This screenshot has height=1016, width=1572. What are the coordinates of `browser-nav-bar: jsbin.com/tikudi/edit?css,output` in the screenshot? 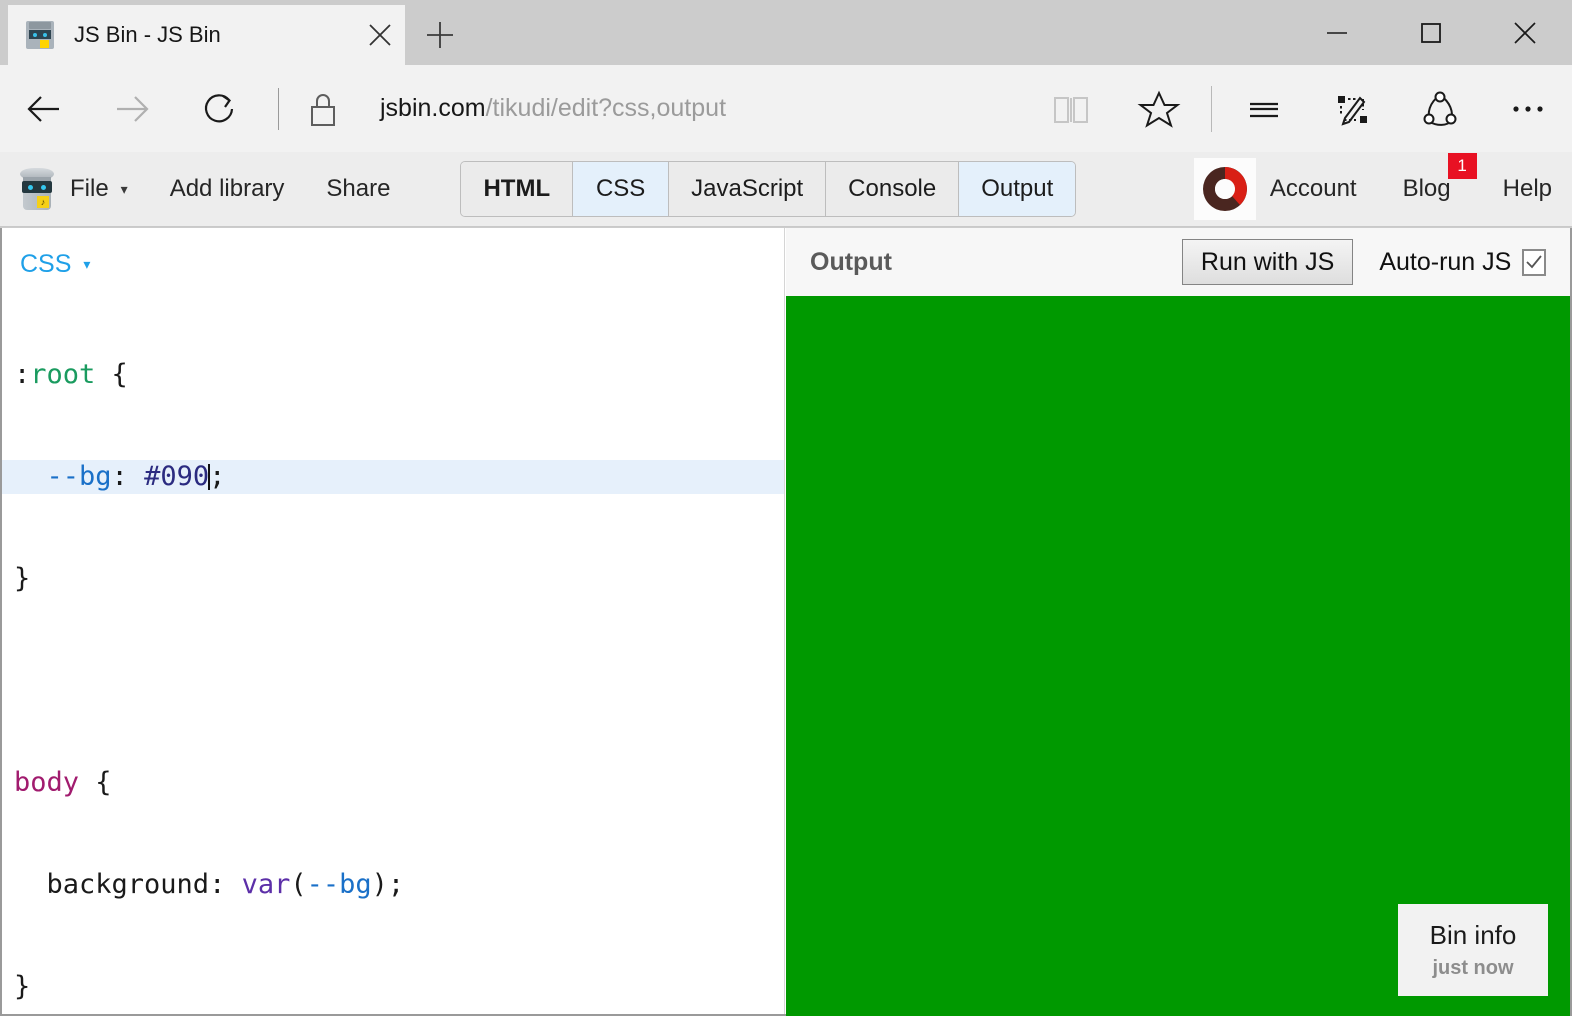 It's located at (786, 108).